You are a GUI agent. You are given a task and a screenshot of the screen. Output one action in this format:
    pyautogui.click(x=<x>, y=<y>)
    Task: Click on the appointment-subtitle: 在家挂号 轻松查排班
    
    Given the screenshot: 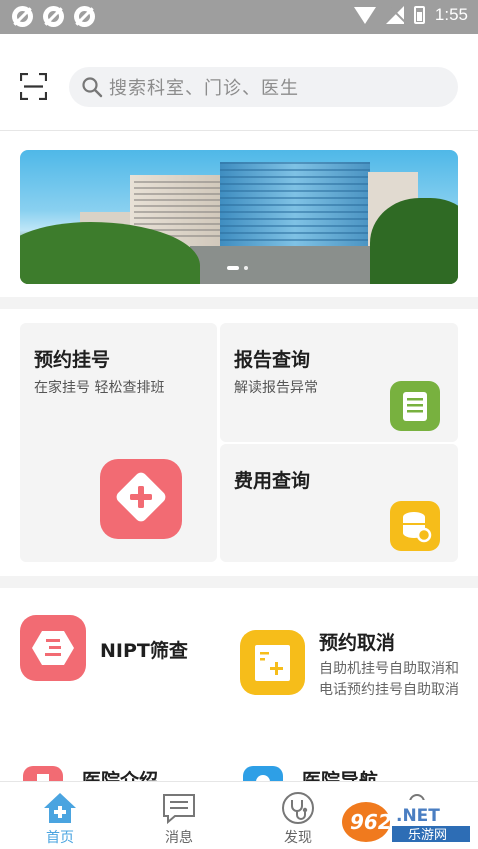 What is the action you would take?
    pyautogui.click(x=99, y=388)
    